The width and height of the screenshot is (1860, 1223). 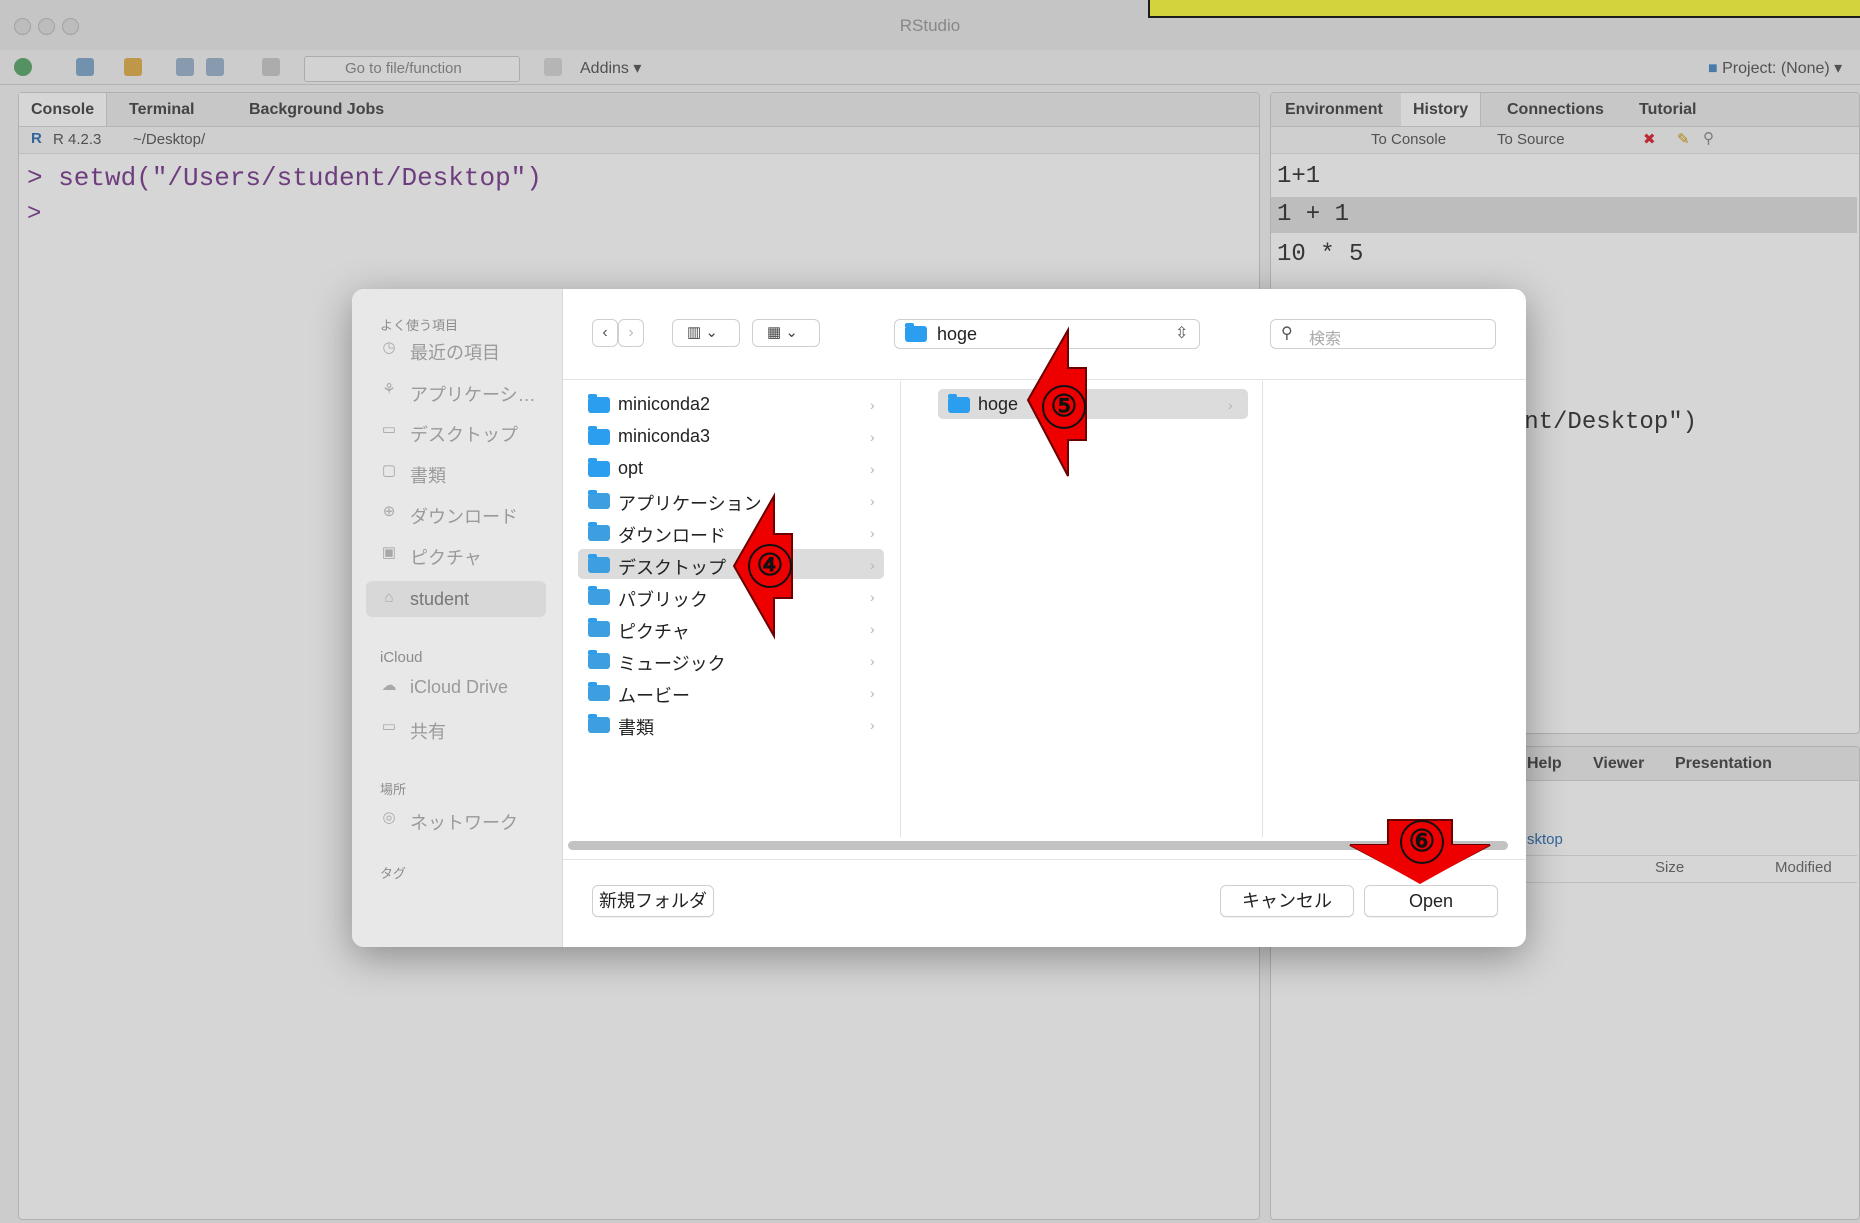 I want to click on step5-label: ⑤, so click(x=1064, y=407).